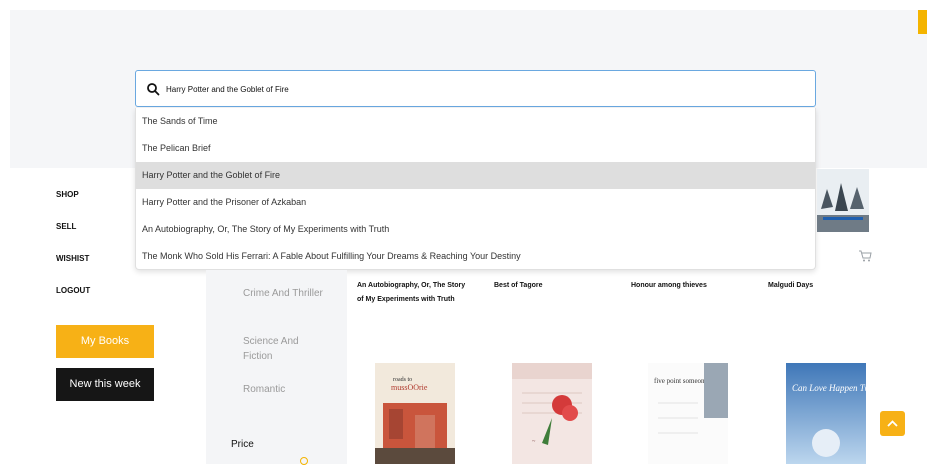  What do you see at coordinates (283, 293) in the screenshot?
I see `category-crime-thriller: Crime And Thriller` at bounding box center [283, 293].